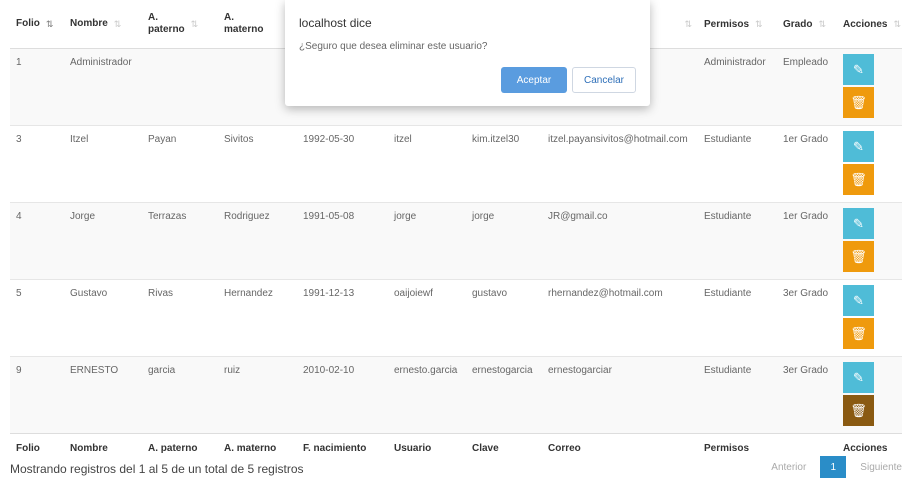 Image resolution: width=902 pixels, height=478 pixels. I want to click on footer-usuario: Usuario, so click(427, 447).